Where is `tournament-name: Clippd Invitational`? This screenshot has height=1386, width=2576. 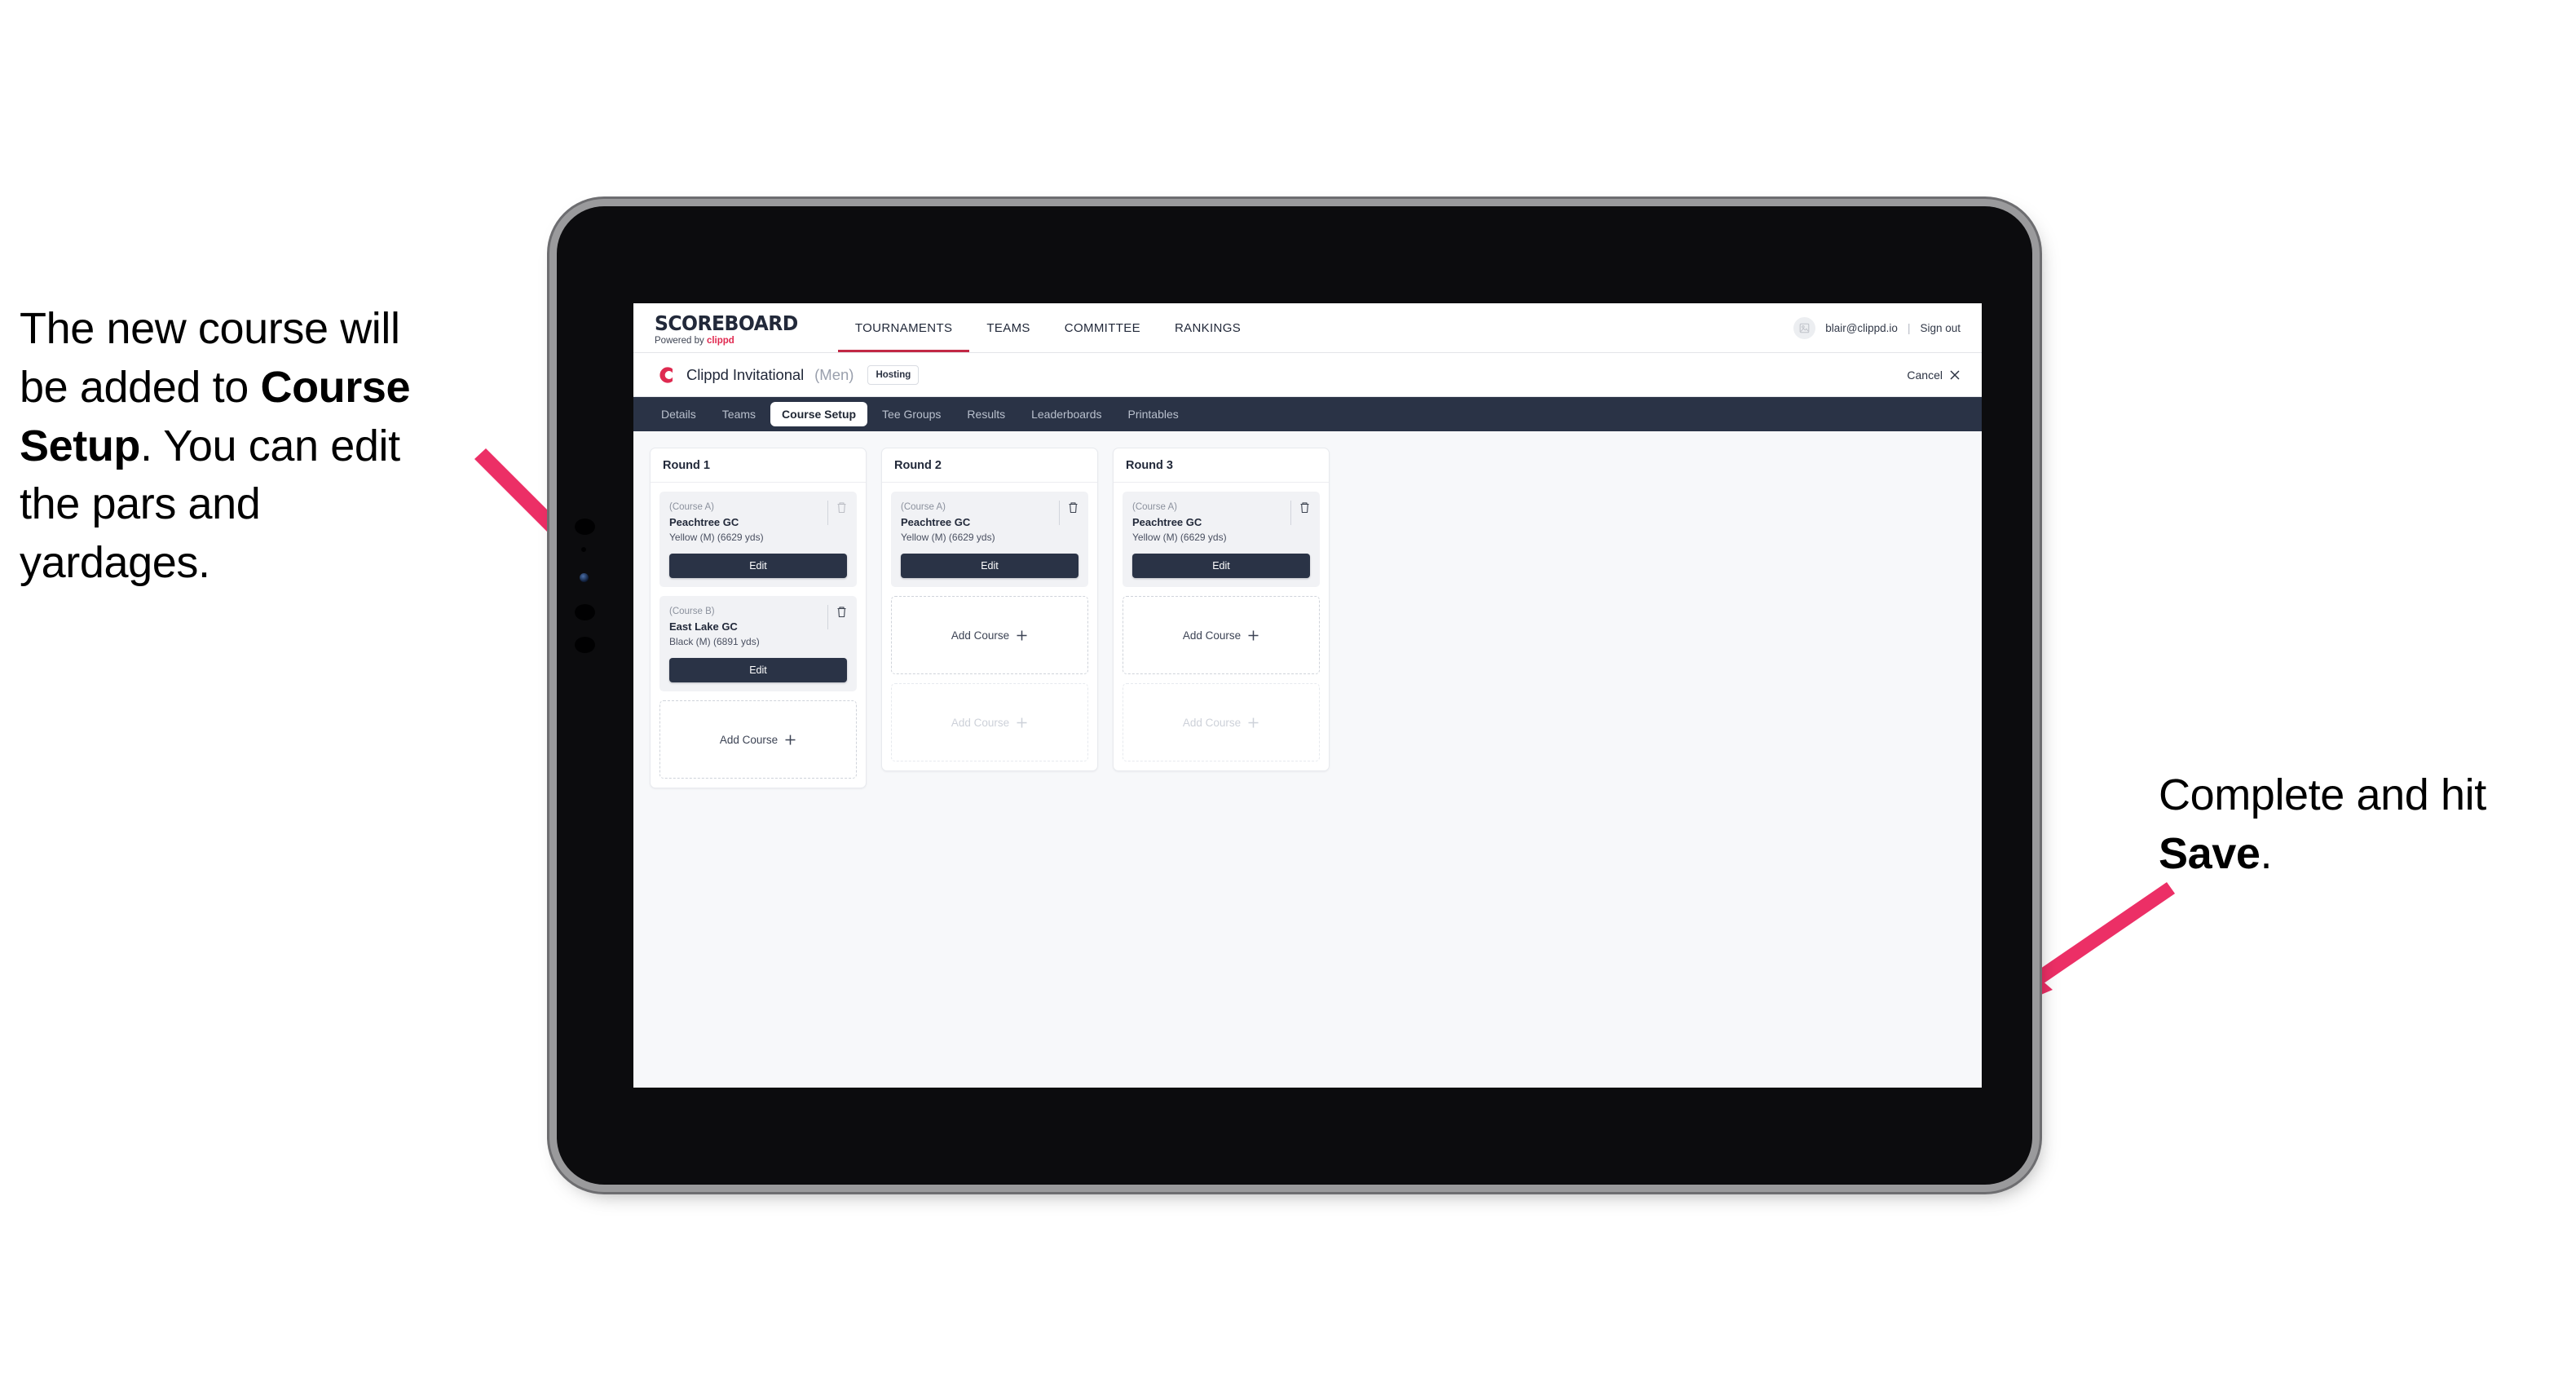 tournament-name: Clippd Invitational is located at coordinates (745, 374).